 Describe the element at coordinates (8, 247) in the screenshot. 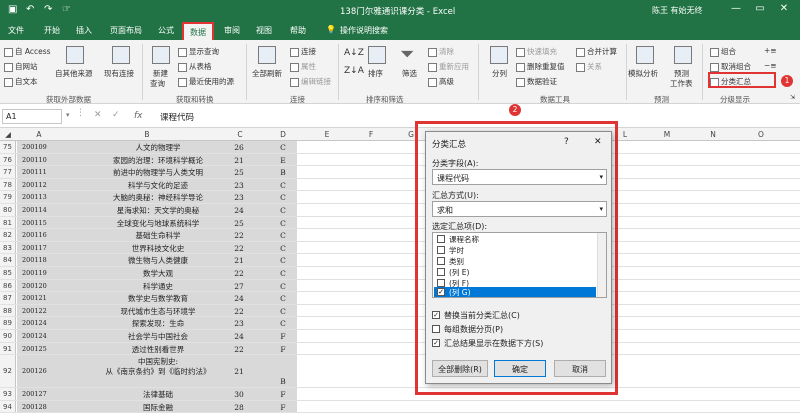

I see `row-number: 83` at that location.